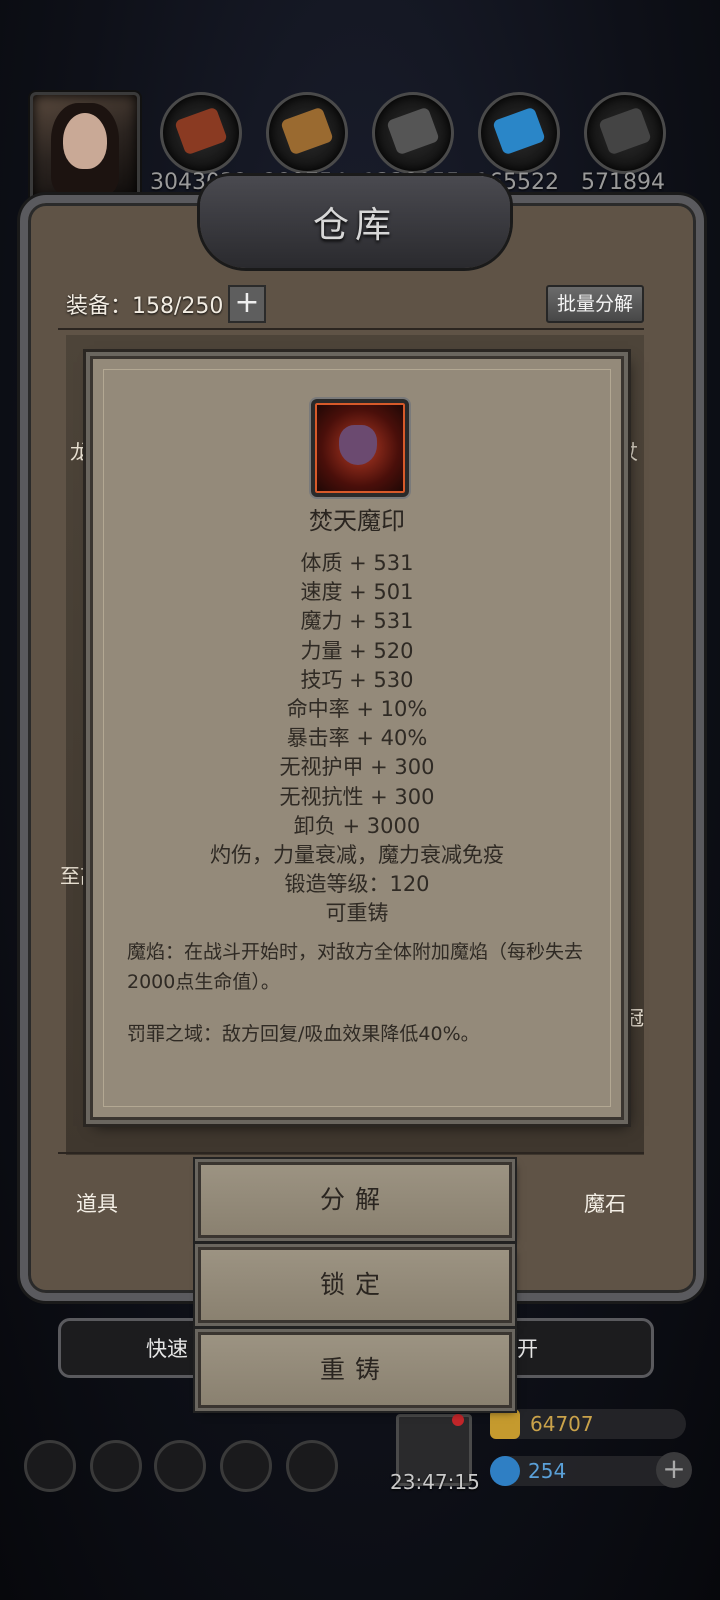 This screenshot has width=720, height=1600. What do you see at coordinates (97, 1203) in the screenshot?
I see `tab-items: 道具` at bounding box center [97, 1203].